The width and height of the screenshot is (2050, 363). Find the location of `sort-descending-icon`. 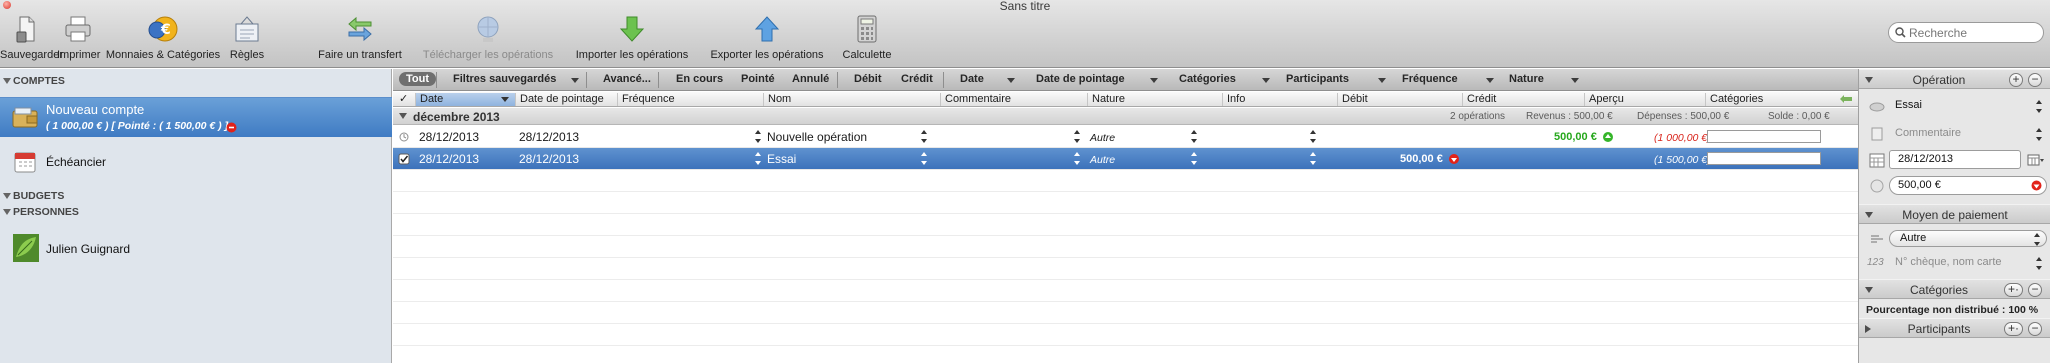

sort-descending-icon is located at coordinates (505, 99).